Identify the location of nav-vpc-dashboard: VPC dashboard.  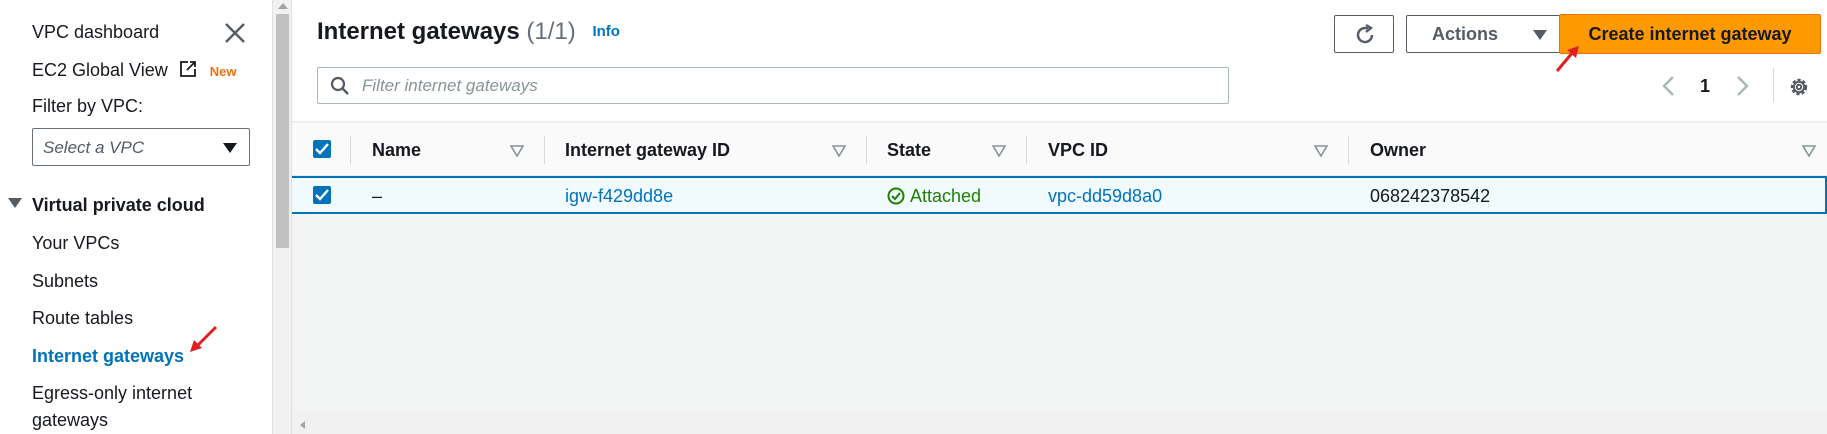
(95, 32).